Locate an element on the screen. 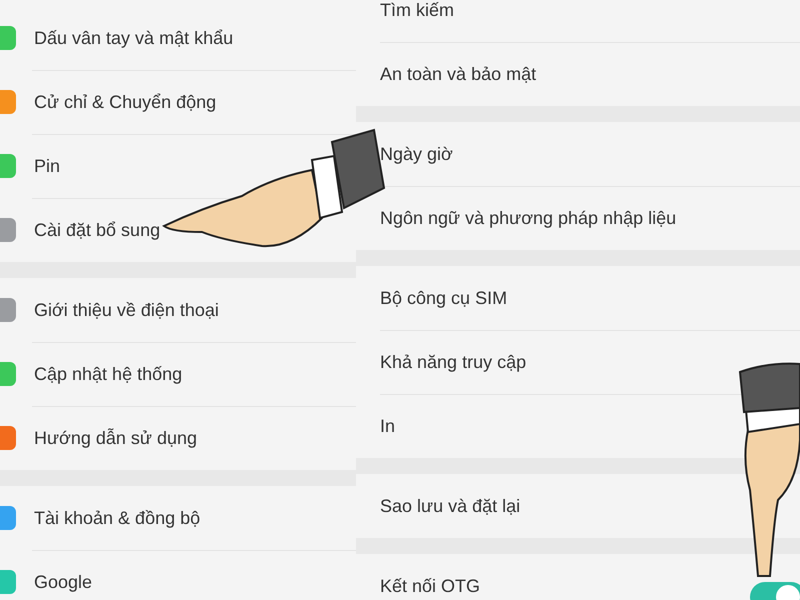 Image resolution: width=800 pixels, height=600 pixels. settings-item: In is located at coordinates (388, 426).